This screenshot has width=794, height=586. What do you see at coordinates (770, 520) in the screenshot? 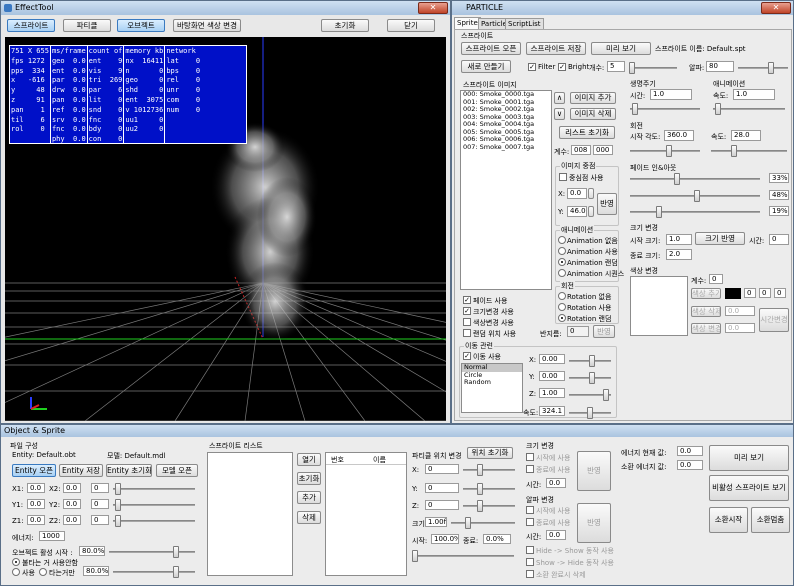
I see `summon-stop-button: 소환멈춤` at bounding box center [770, 520].